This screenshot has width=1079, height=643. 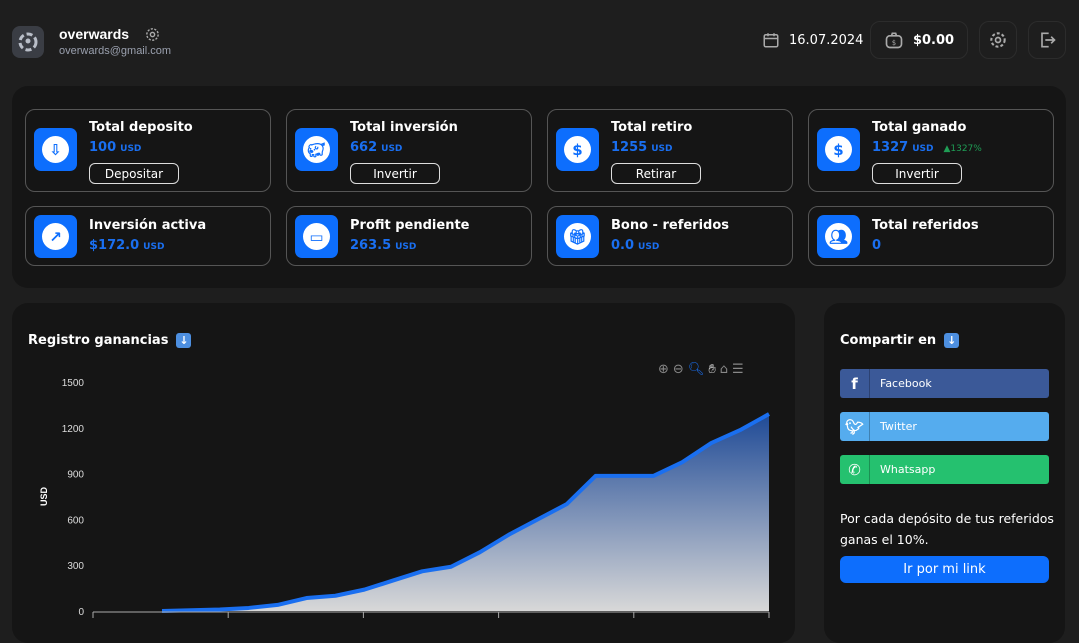 I want to click on depositar-button: Depositar, so click(x=134, y=173).